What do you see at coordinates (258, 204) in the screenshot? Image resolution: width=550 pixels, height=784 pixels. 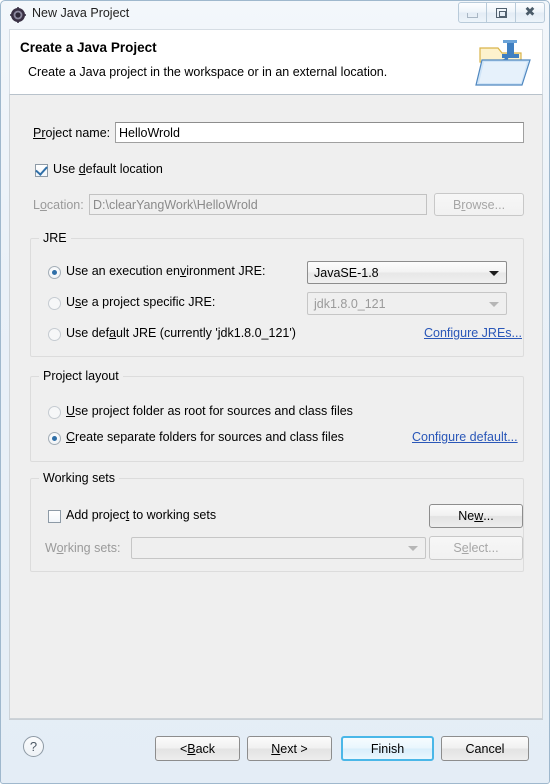 I see `location-input: D:\clearYangWork\HelloWrold` at bounding box center [258, 204].